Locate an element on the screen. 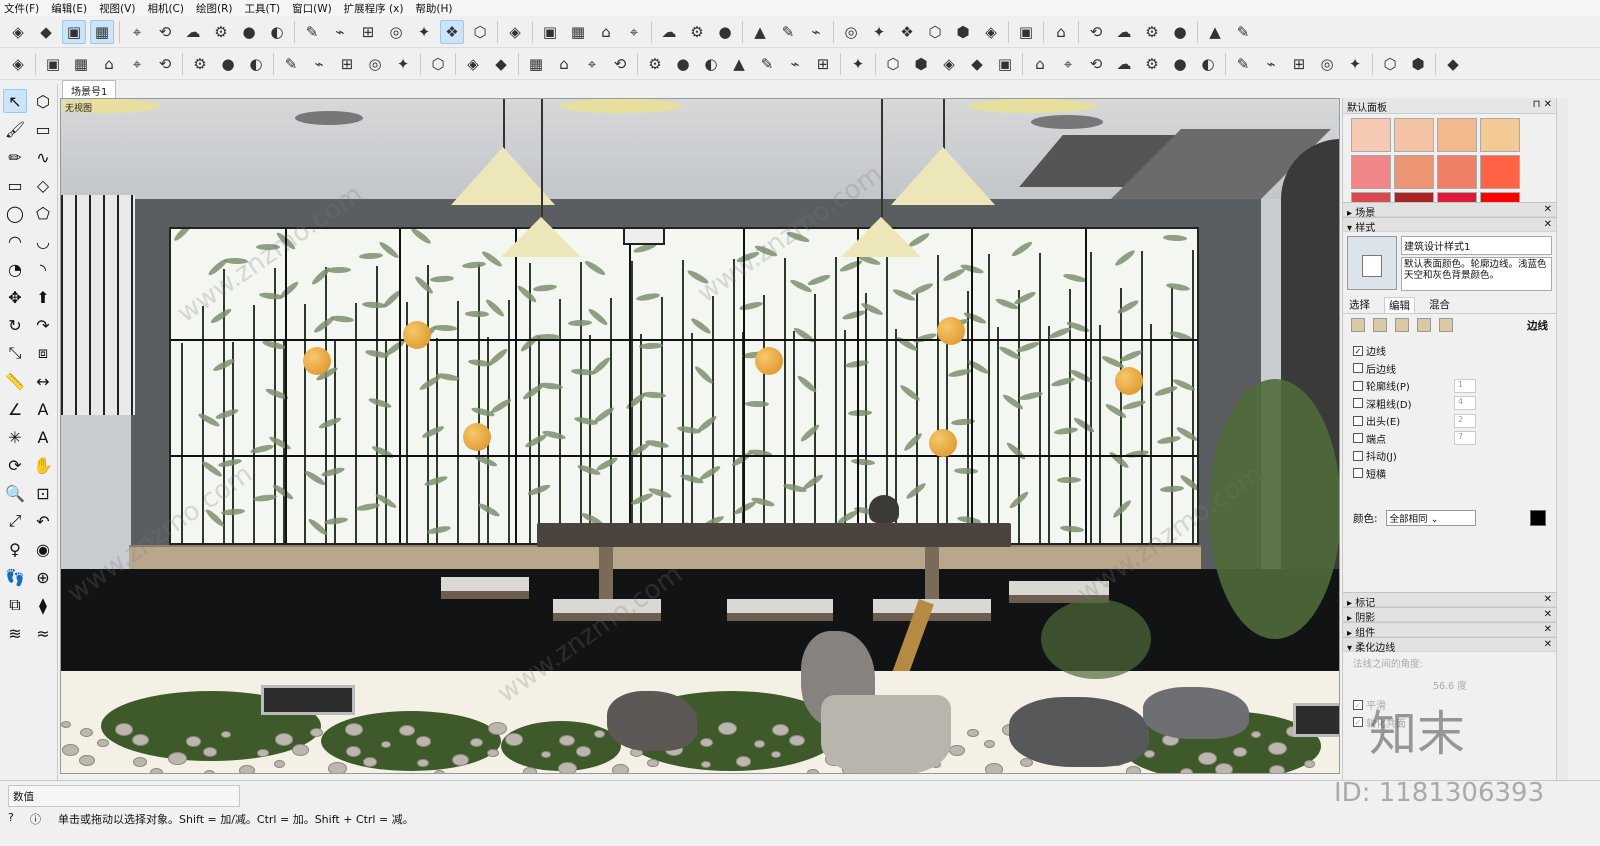 The image size is (1600, 846). curl-icon: ⌁ is located at coordinates (795, 64).